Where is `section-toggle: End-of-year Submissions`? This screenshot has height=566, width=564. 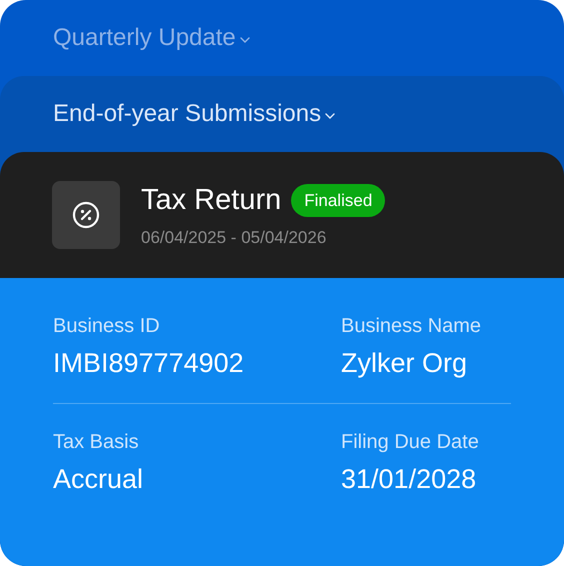
section-toggle: End-of-year Submissions is located at coordinates (194, 114).